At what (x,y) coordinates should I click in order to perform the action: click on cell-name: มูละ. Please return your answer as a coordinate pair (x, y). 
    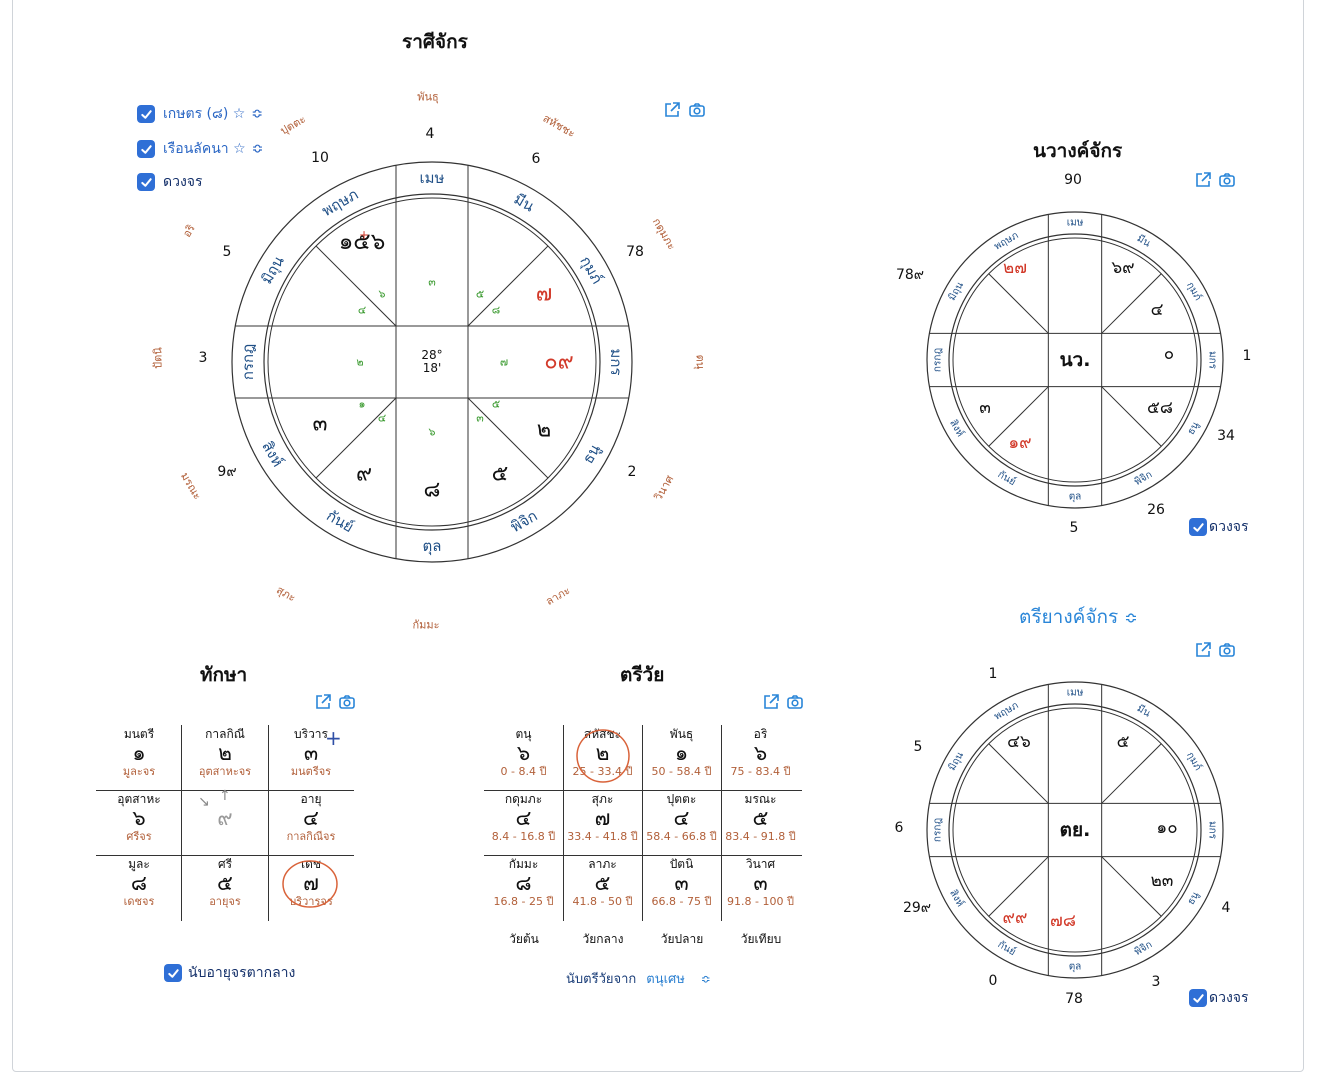
    Looking at the image, I should click on (139, 864).